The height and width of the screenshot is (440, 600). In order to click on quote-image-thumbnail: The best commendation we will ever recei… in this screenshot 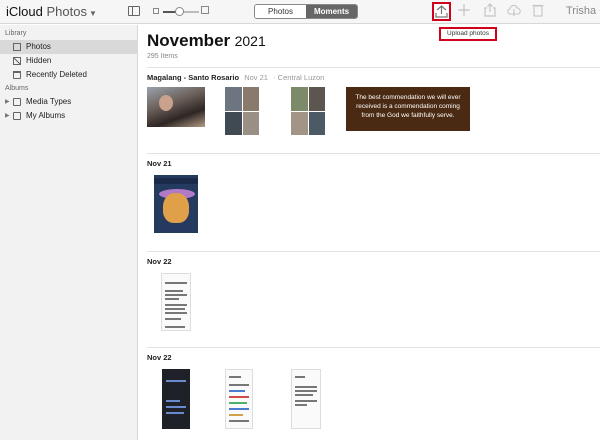, I will do `click(408, 109)`.